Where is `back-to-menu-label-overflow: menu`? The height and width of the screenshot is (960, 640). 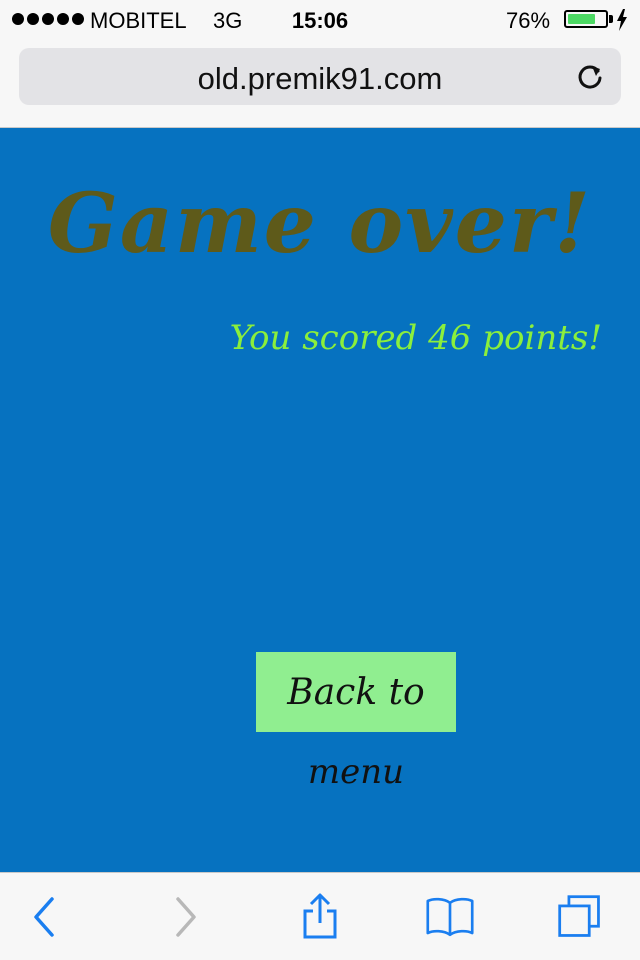 back-to-menu-label-overflow: menu is located at coordinates (356, 772).